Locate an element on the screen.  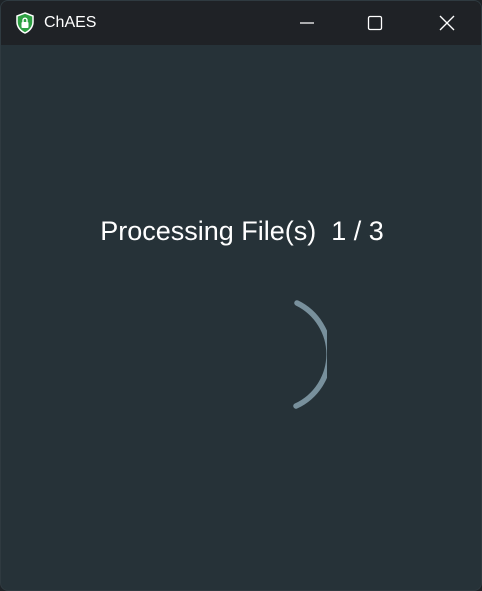
status-label: Processing File(s) is located at coordinates (208, 231).